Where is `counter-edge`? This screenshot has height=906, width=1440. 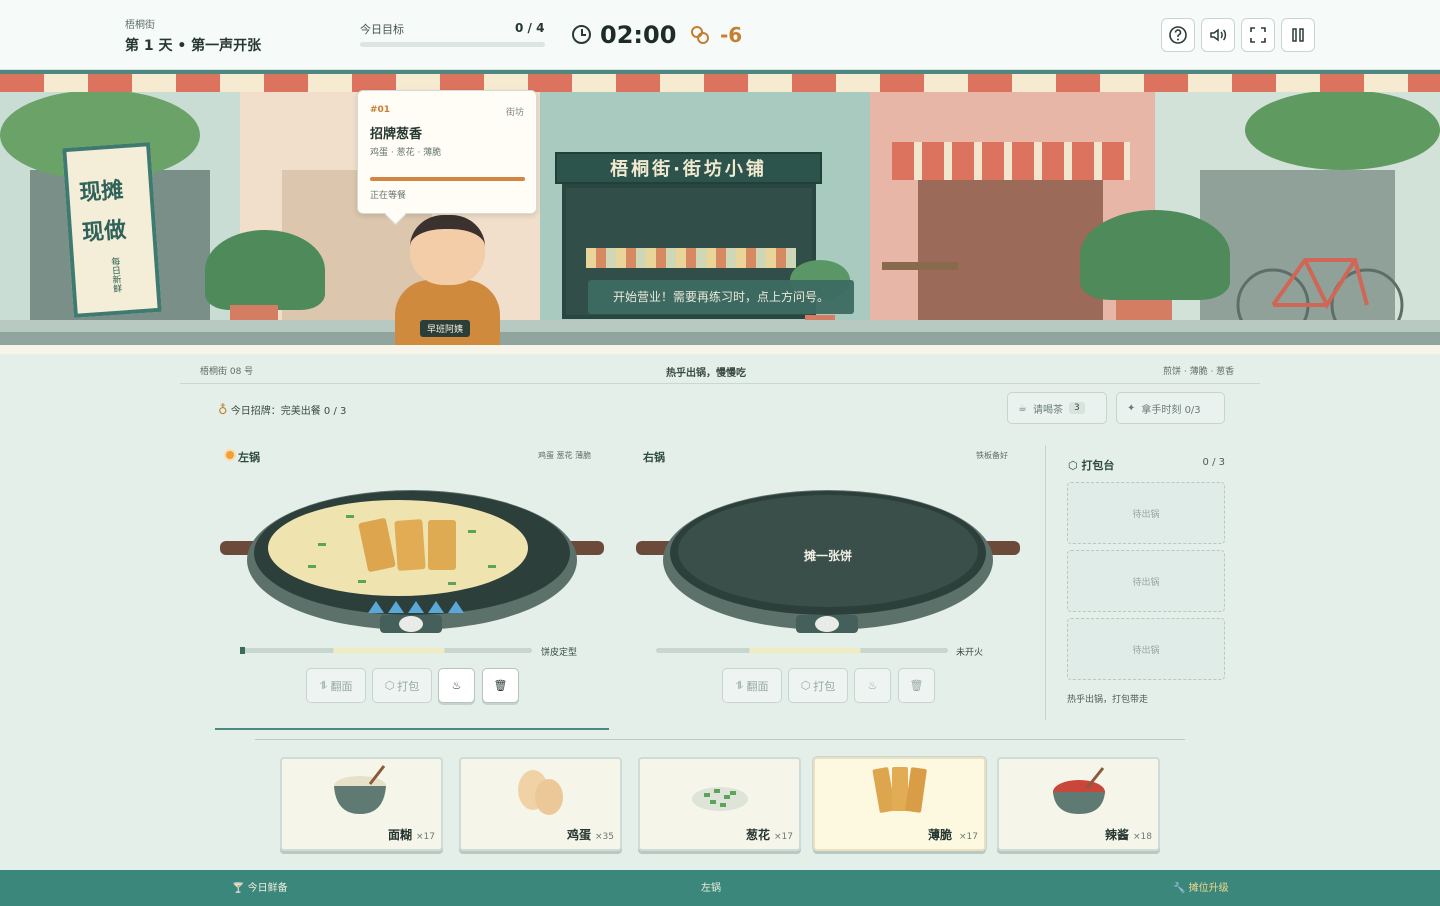
counter-edge is located at coordinates (720, 349).